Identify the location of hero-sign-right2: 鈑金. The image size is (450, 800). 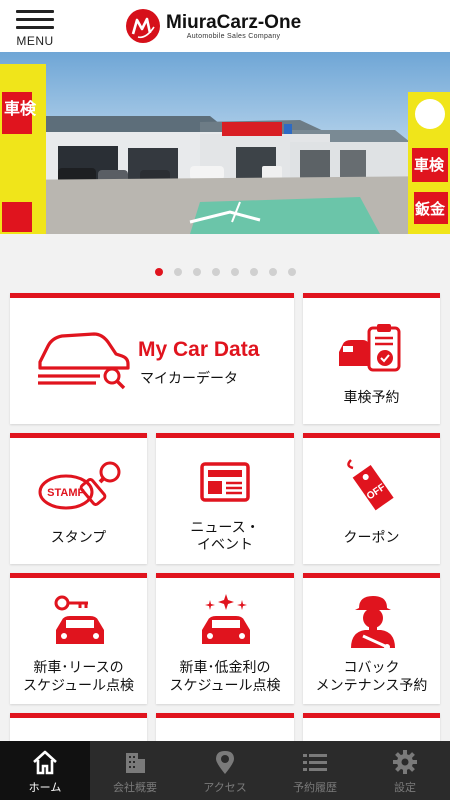
(430, 209).